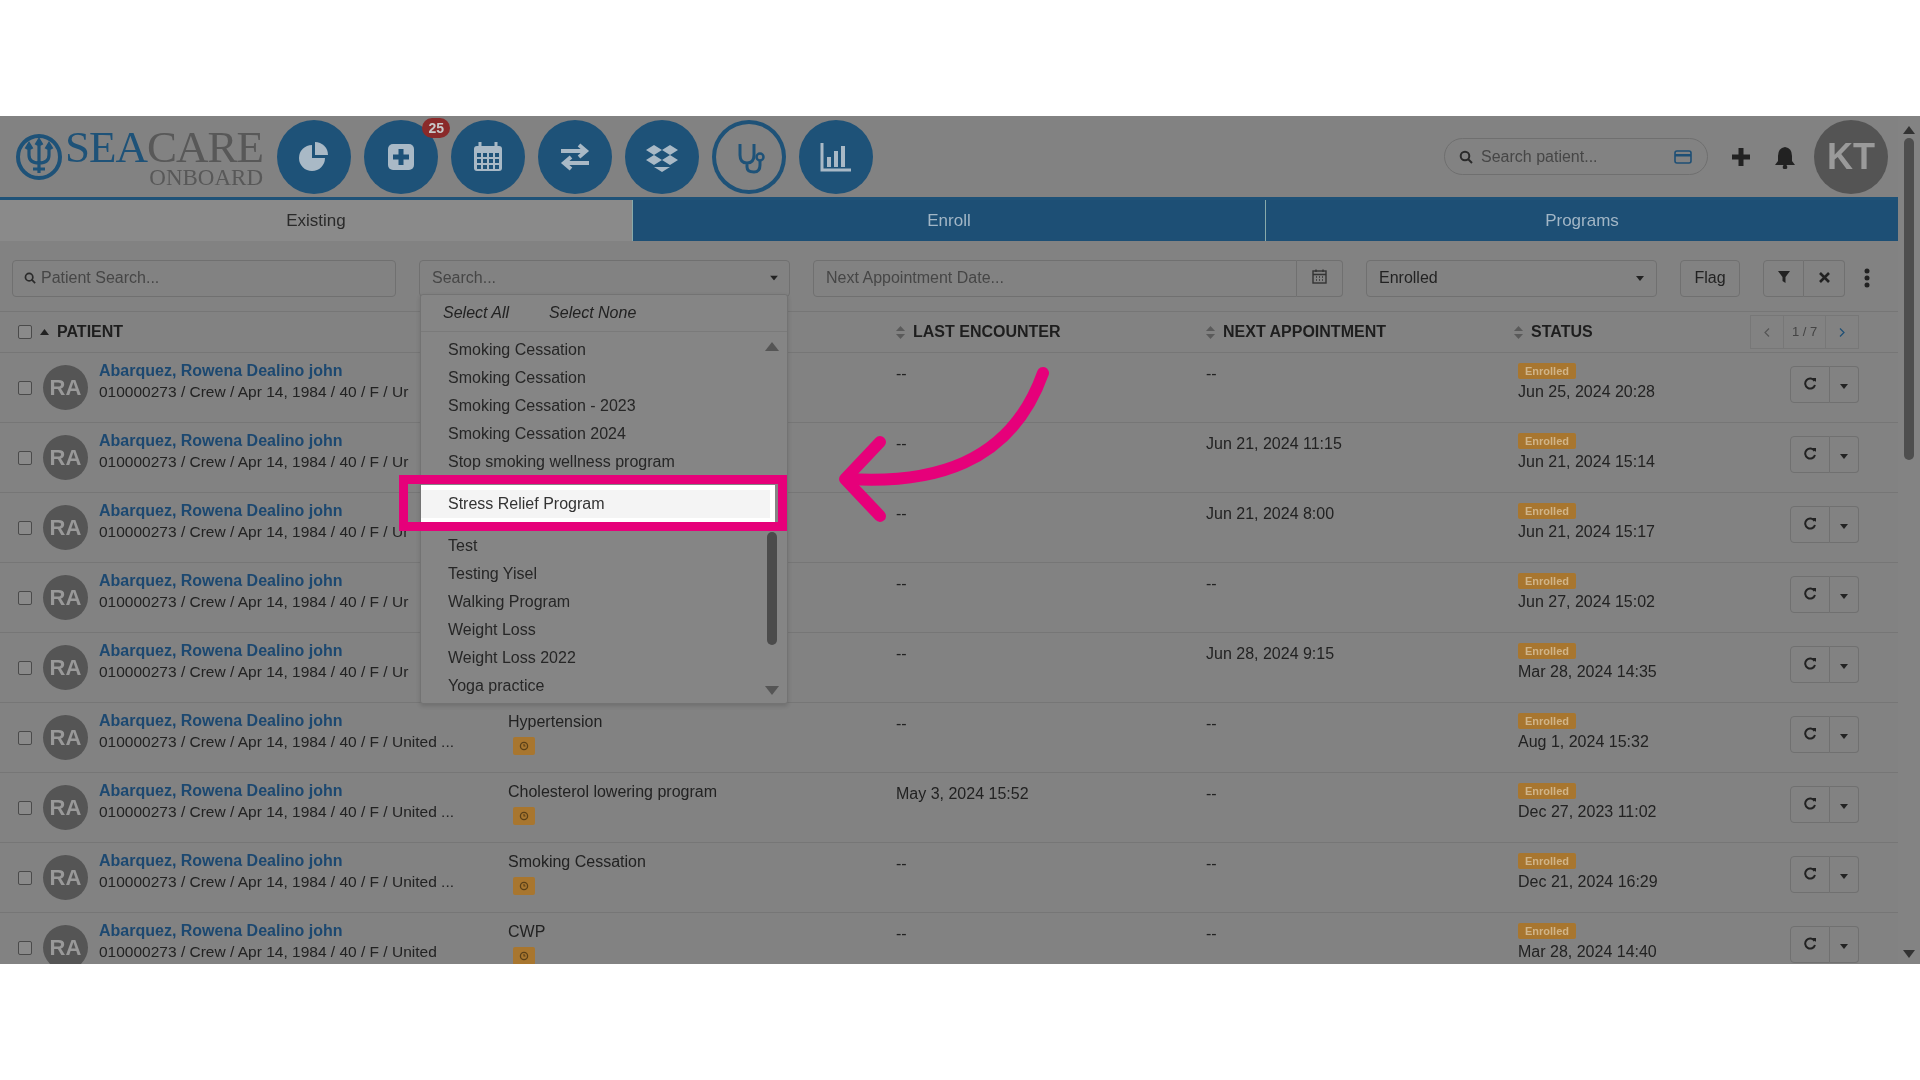 The width and height of the screenshot is (1920, 1080). Describe the element at coordinates (1741, 156) in the screenshot. I see `add-icon` at that location.